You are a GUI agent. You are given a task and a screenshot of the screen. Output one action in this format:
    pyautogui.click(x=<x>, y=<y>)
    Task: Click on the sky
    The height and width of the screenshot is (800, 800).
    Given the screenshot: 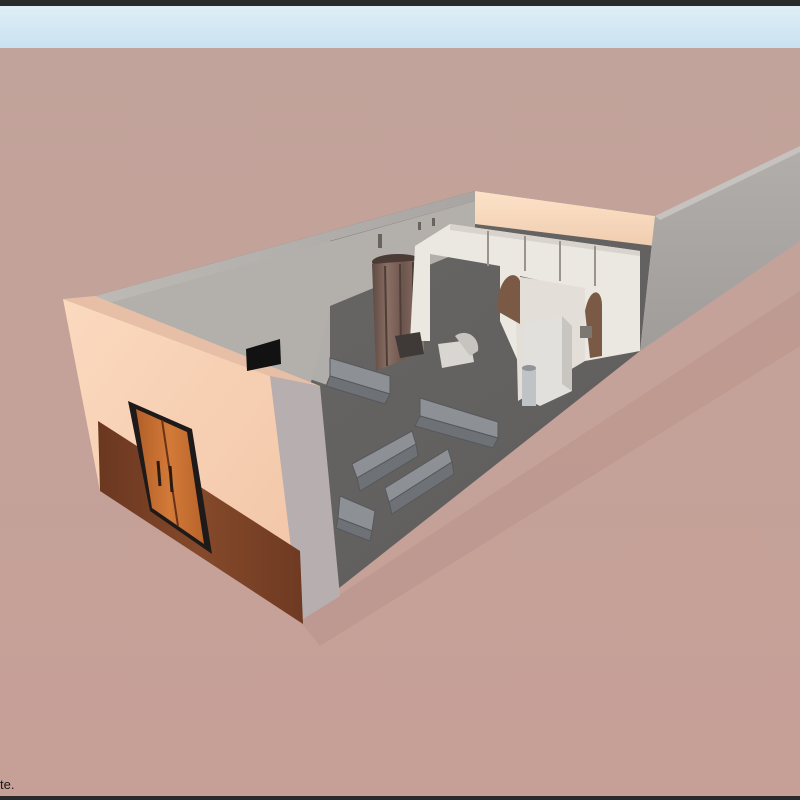 What is the action you would take?
    pyautogui.click(x=400, y=27)
    